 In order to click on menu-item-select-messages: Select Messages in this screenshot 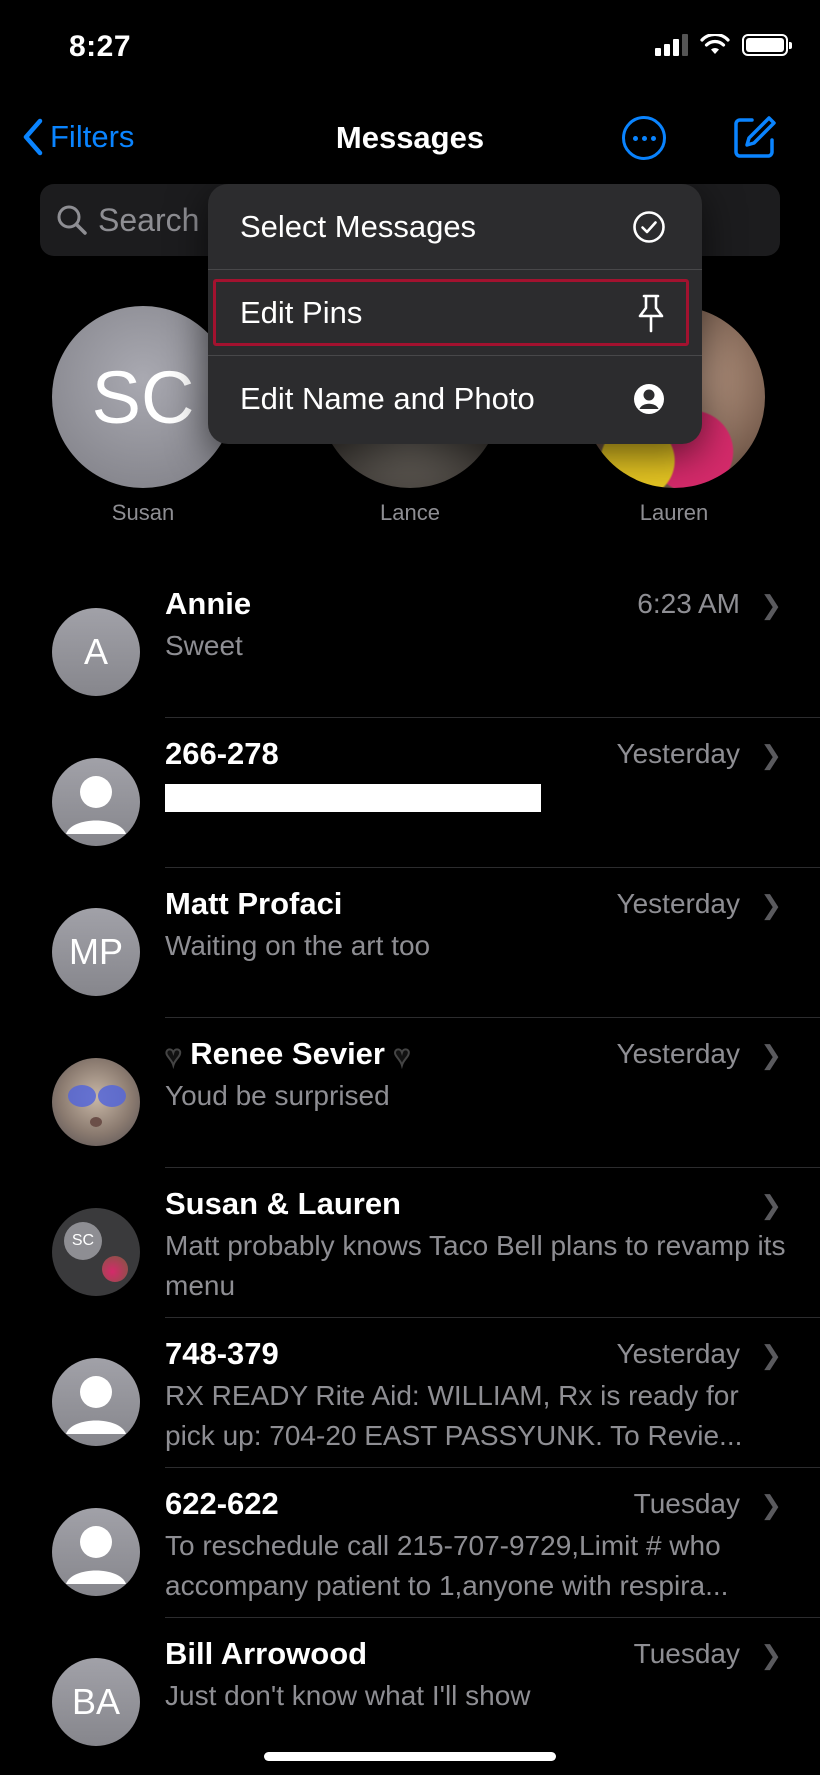, I will do `click(455, 227)`.